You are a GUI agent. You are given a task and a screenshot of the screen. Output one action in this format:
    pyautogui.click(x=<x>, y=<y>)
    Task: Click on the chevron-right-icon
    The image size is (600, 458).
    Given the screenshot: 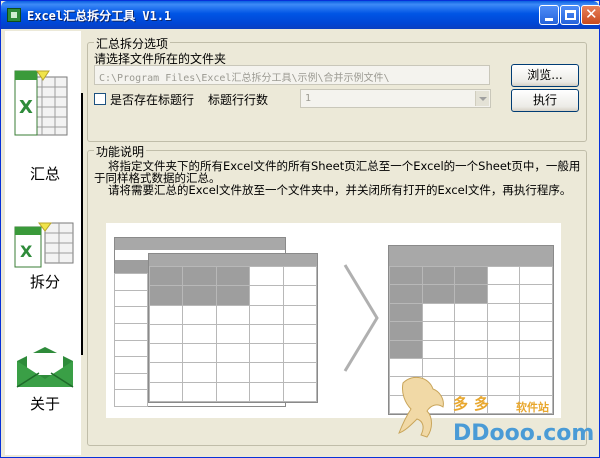 What is the action you would take?
    pyautogui.click(x=361, y=318)
    